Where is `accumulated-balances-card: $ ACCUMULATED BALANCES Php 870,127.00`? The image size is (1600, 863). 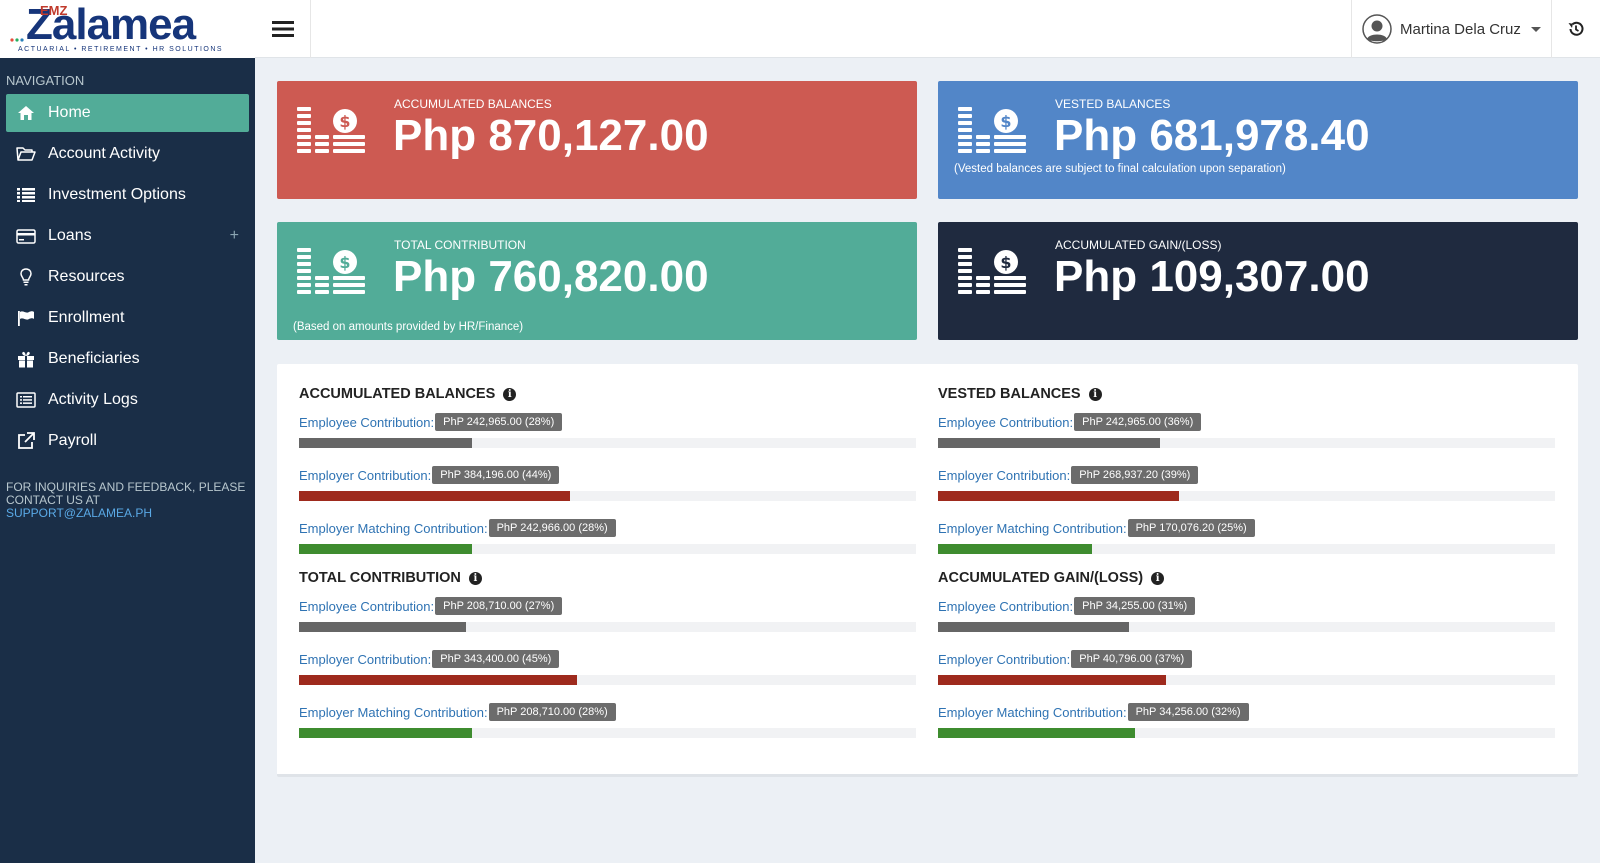
accumulated-balances-card: $ ACCUMULATED BALANCES Php 870,127.00 is located at coordinates (597, 140).